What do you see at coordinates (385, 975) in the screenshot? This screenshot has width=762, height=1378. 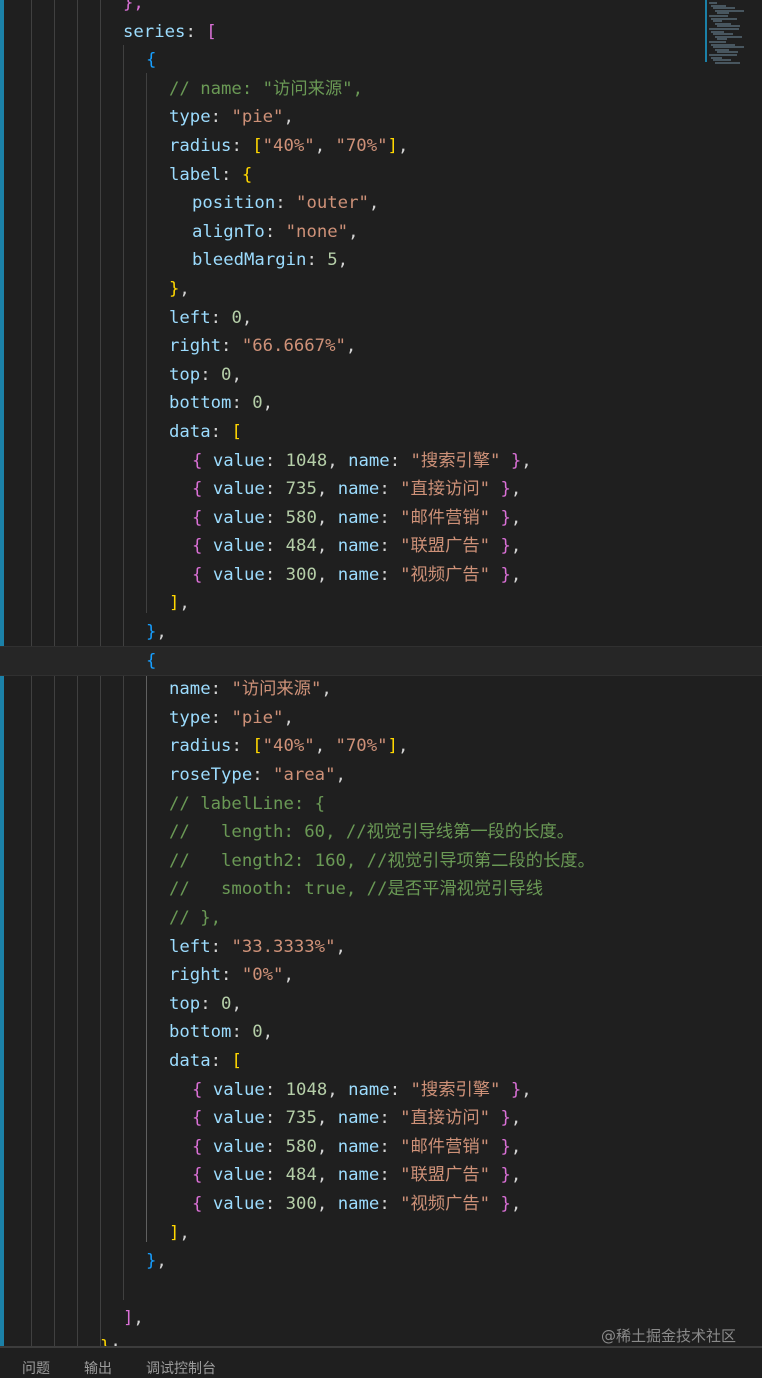 I see `code-line: right: "0%",` at bounding box center [385, 975].